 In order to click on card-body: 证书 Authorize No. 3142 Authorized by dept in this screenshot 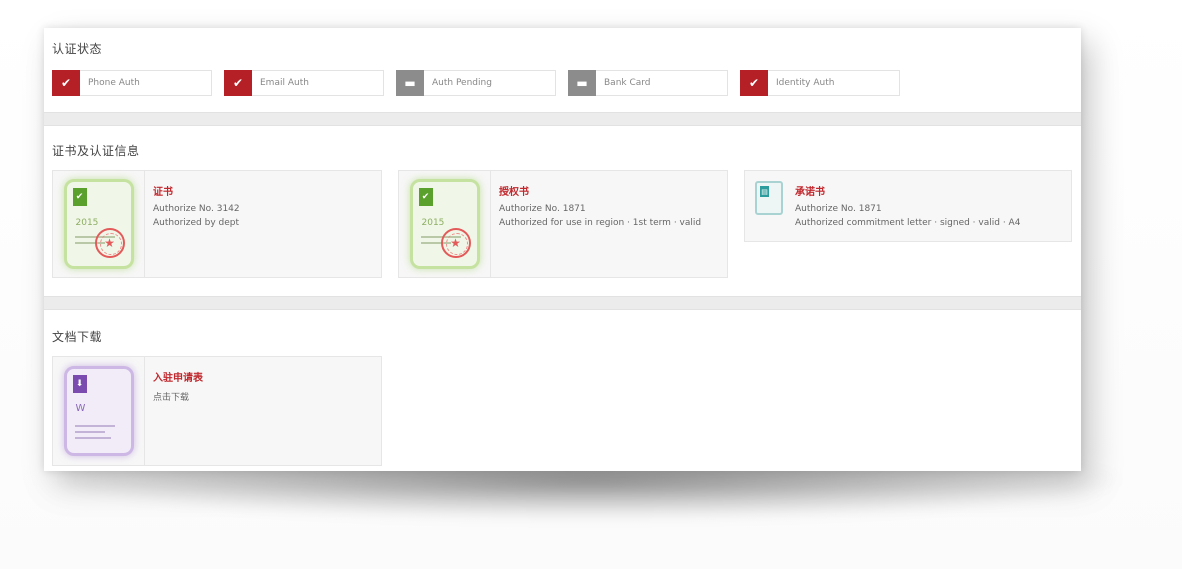, I will do `click(196, 224)`.